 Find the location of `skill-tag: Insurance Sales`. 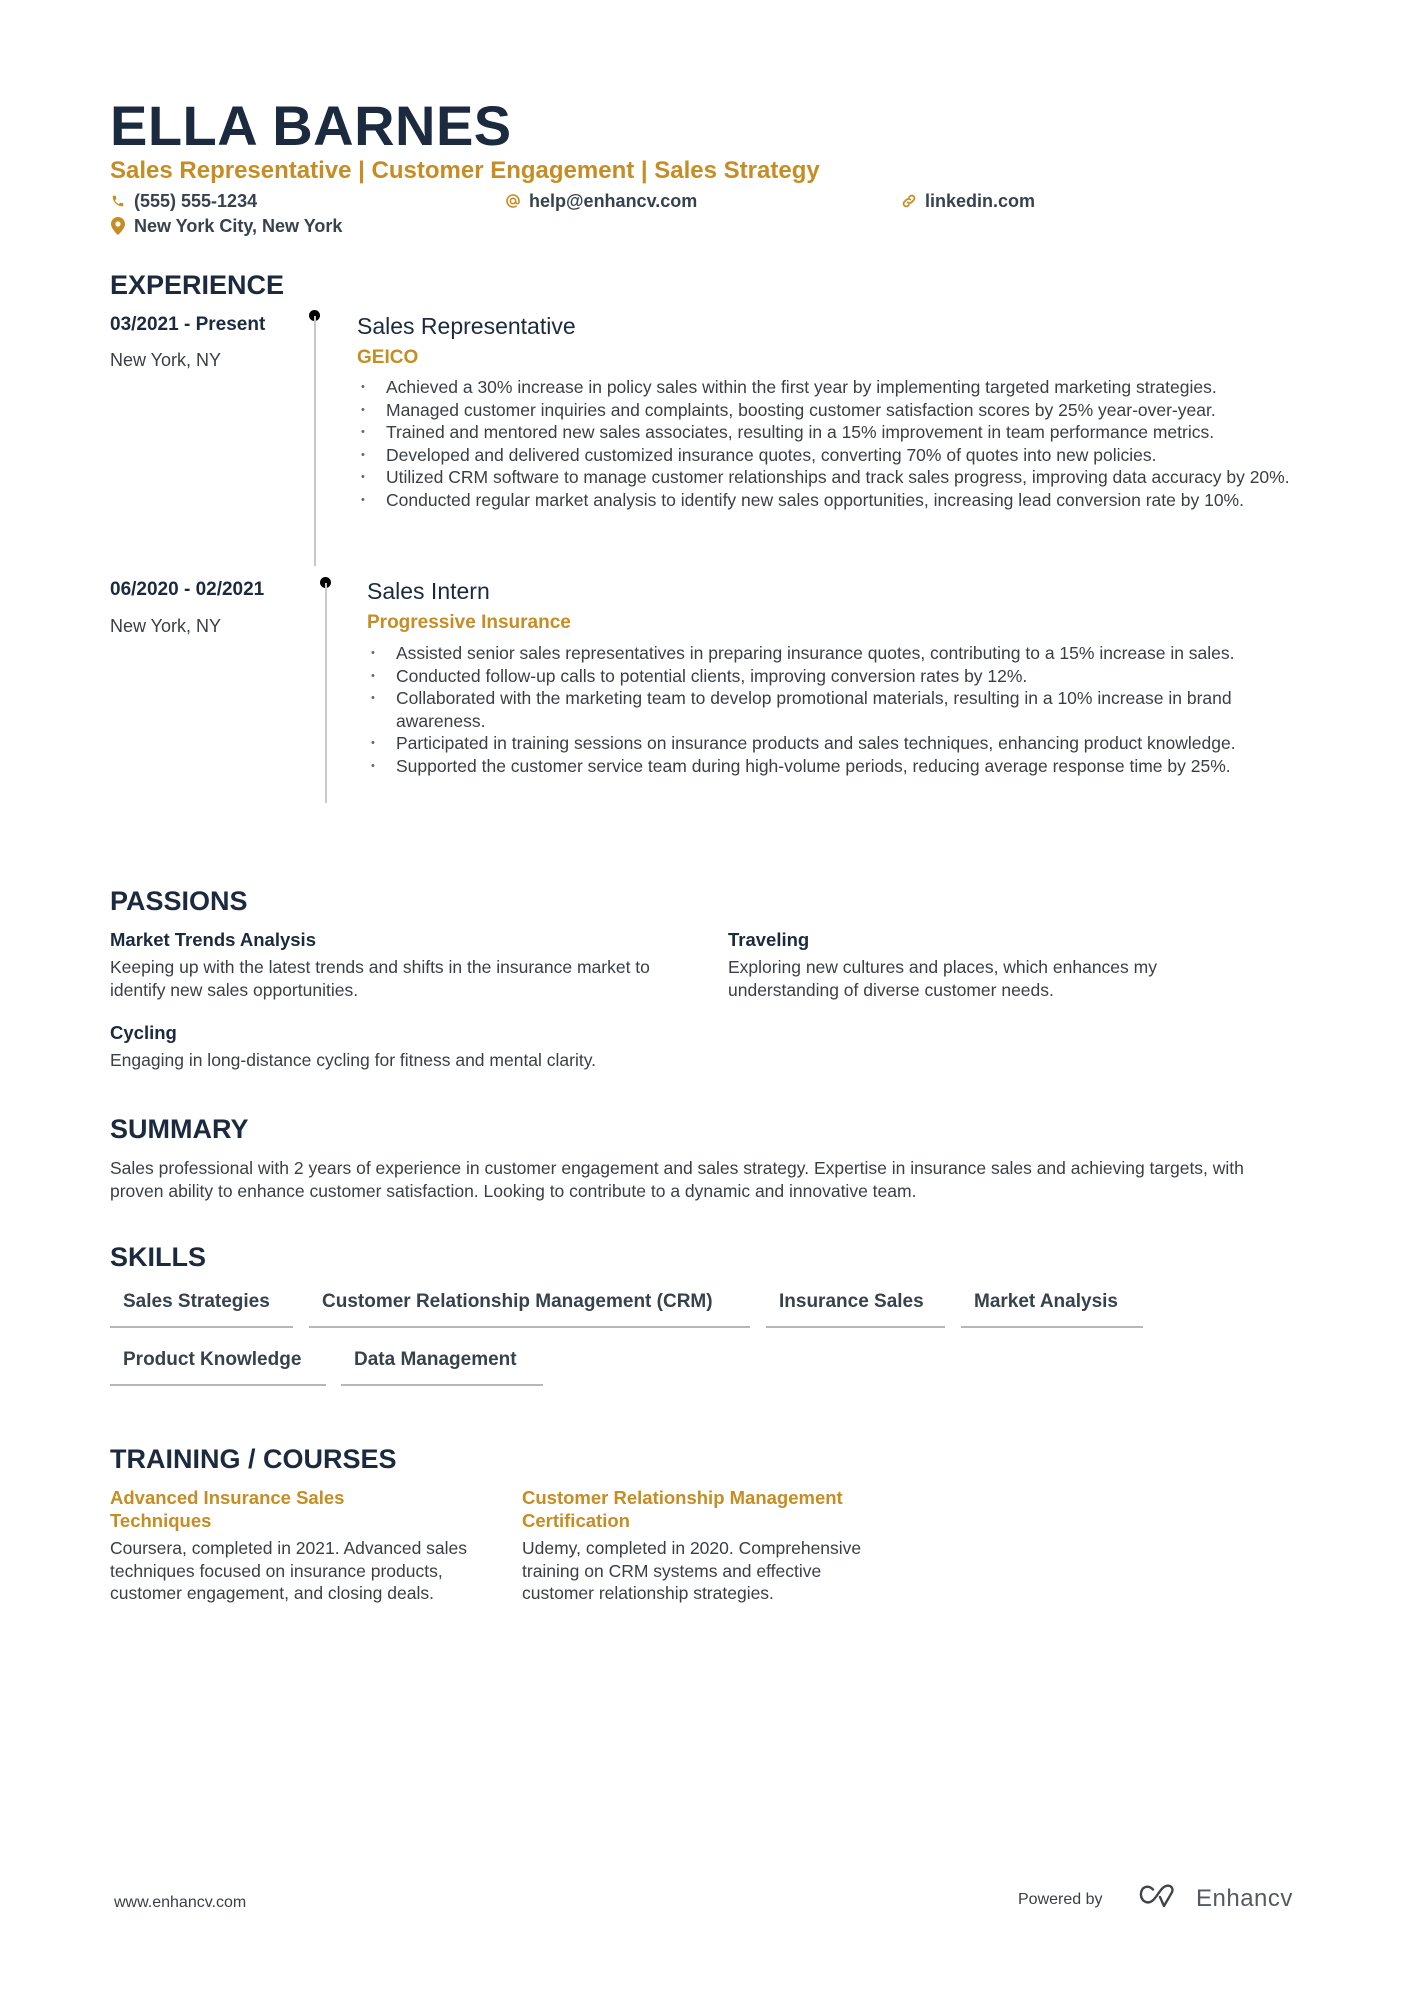

skill-tag: Insurance Sales is located at coordinates (855, 1309).